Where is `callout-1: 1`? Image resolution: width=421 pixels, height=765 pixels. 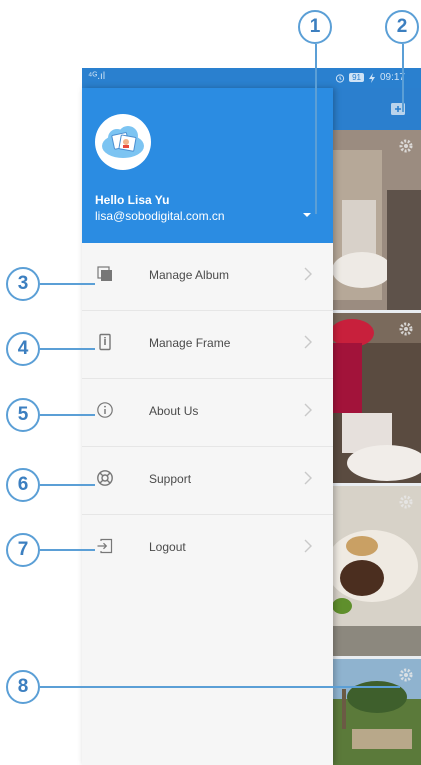 callout-1: 1 is located at coordinates (315, 27).